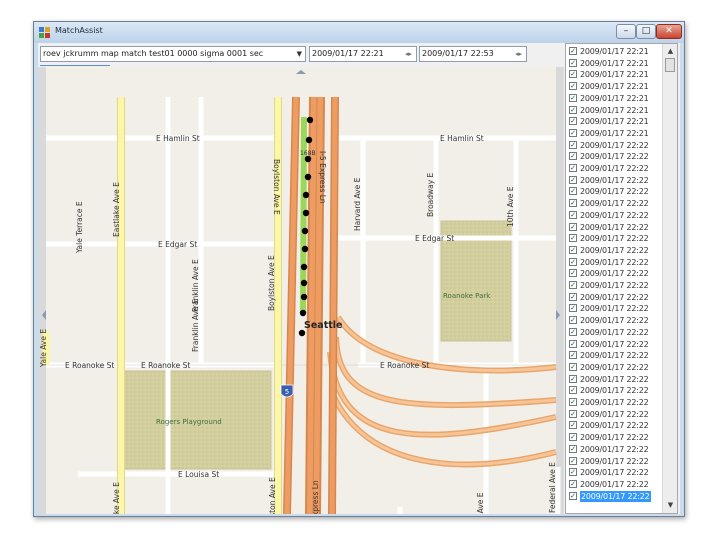 The width and height of the screenshot is (720, 540). Describe the element at coordinates (669, 278) in the screenshot. I see `vertical-scrollbar: ▲ ▼` at that location.